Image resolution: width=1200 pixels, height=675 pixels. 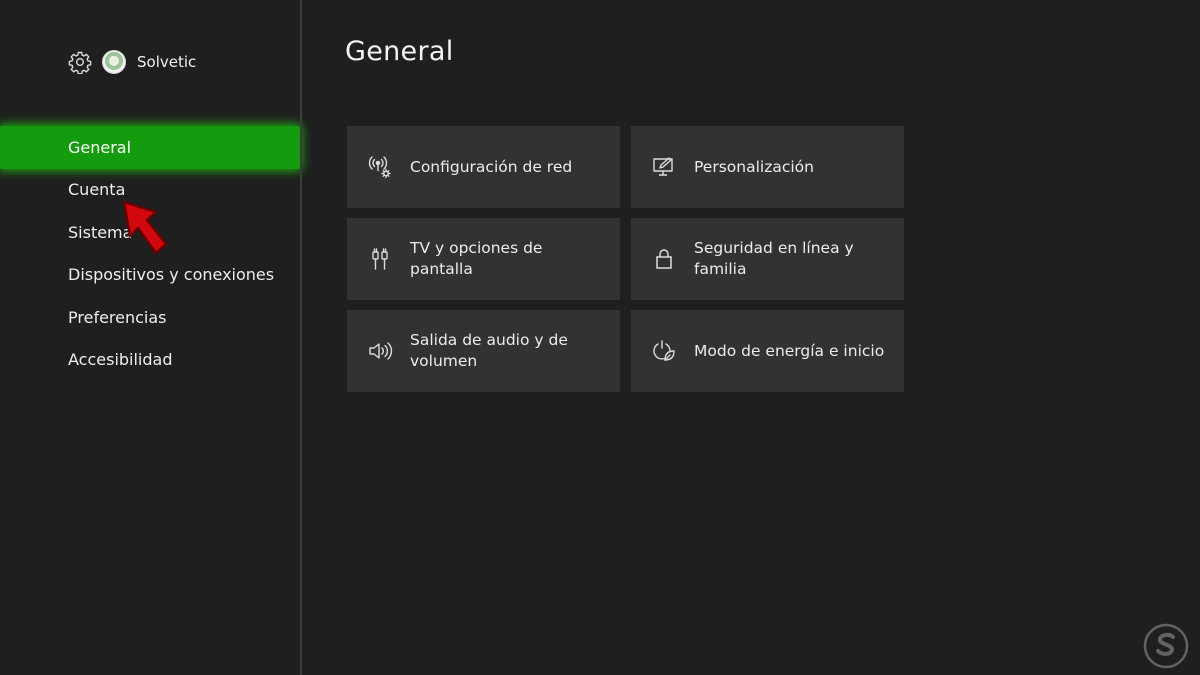 What do you see at coordinates (476, 258) in the screenshot?
I see `tile-label: TV y opciones de pantalla` at bounding box center [476, 258].